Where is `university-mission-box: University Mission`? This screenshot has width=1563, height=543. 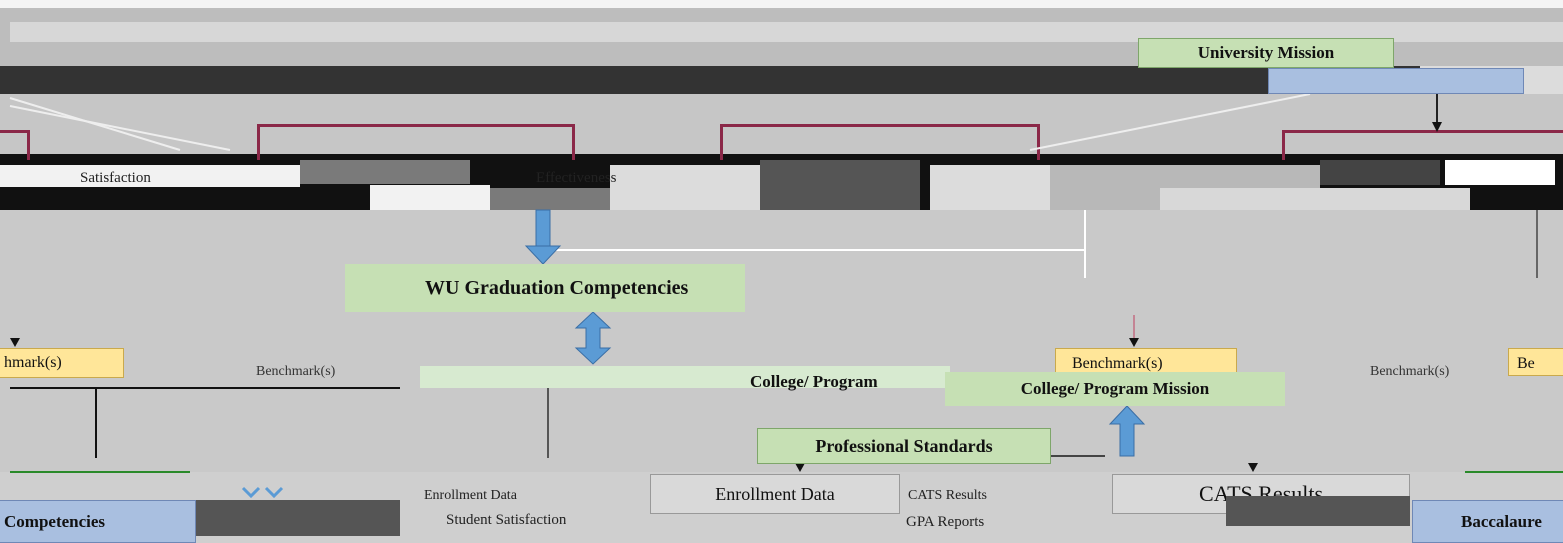 university-mission-box: University Mission is located at coordinates (1266, 53).